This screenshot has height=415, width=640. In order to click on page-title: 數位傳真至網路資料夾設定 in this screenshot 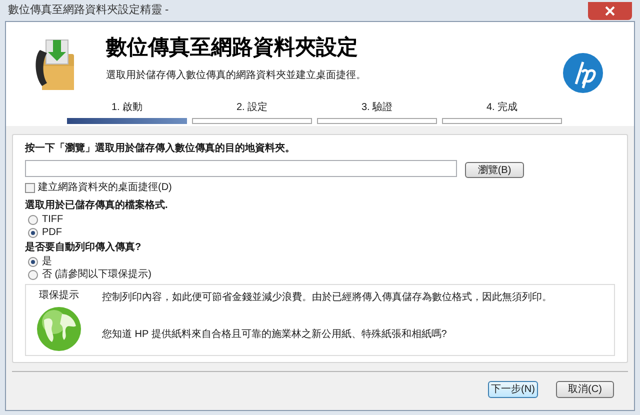, I will do `click(232, 47)`.